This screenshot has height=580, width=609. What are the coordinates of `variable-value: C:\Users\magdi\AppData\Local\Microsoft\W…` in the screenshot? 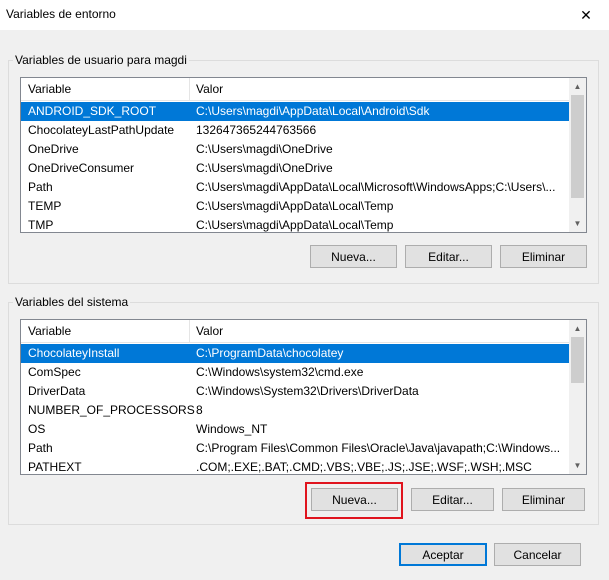 It's located at (376, 187).